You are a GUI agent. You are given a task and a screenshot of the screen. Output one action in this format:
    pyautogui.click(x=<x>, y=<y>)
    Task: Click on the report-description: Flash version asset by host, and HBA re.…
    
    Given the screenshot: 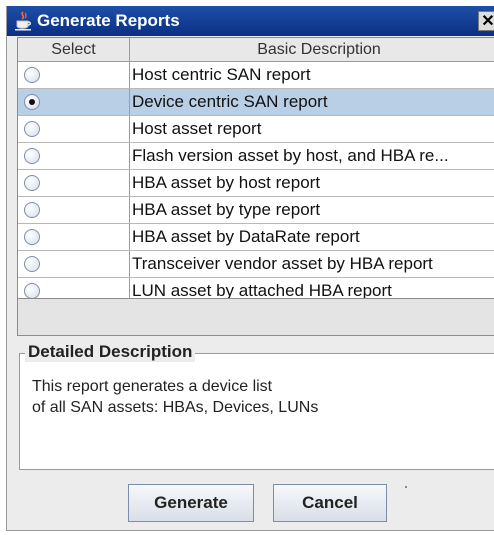 What is the action you would take?
    pyautogui.click(x=290, y=155)
    